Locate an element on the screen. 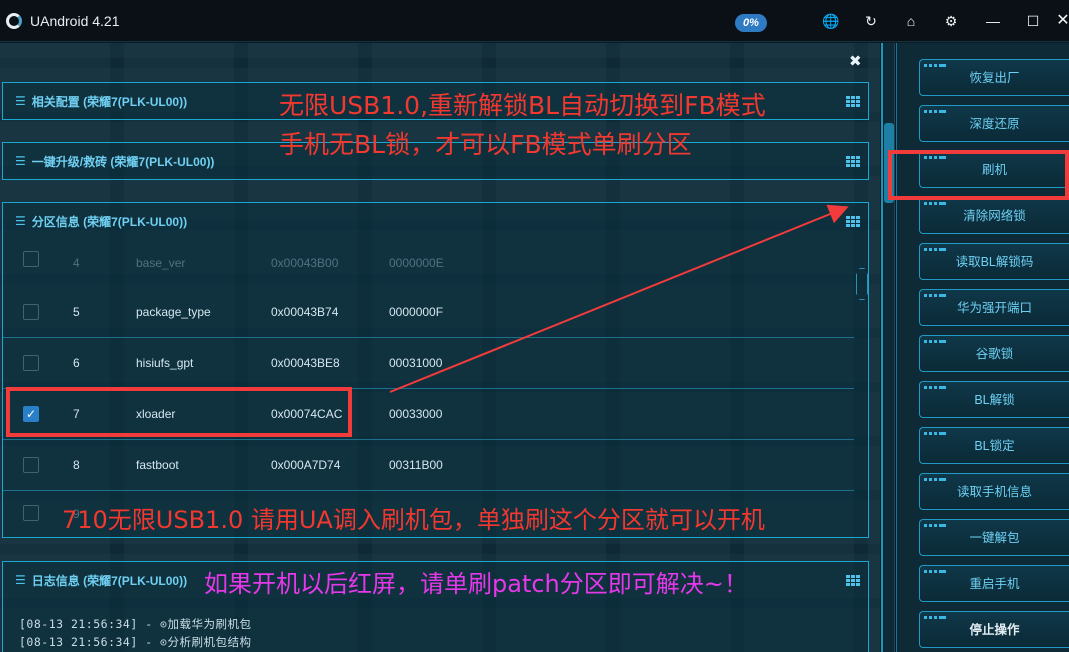 Image resolution: width=1069 pixels, height=652 pixels. annotation-line-3: 710无限USB1.0 请用UA调入刷机包，单独刷这个分区就可以开机 is located at coordinates (413, 520).